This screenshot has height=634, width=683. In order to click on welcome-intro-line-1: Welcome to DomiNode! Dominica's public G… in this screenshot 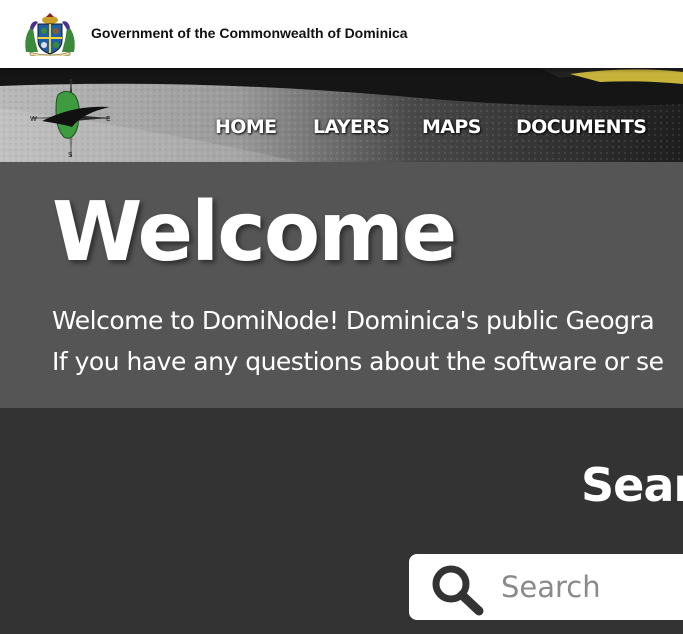, I will do `click(353, 320)`.